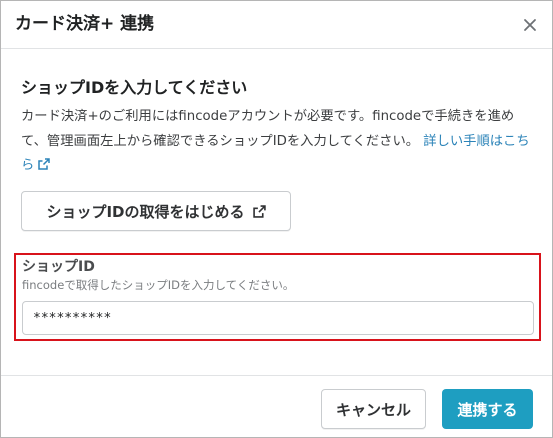 The height and width of the screenshot is (438, 553). I want to click on section-heading: ショップIDを入力してください, so click(134, 87).